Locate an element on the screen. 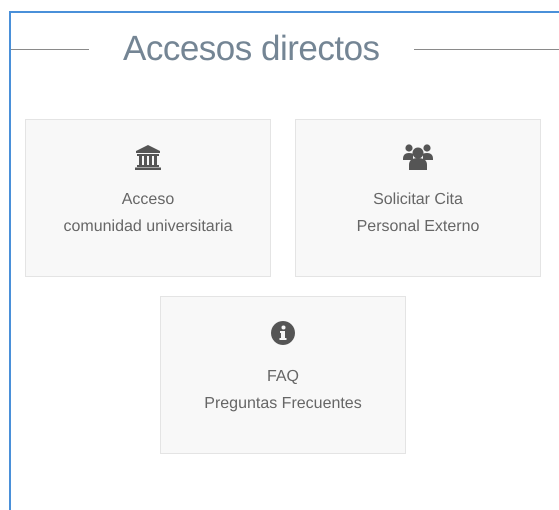 This screenshot has width=559, height=510. institution-icon is located at coordinates (148, 157).